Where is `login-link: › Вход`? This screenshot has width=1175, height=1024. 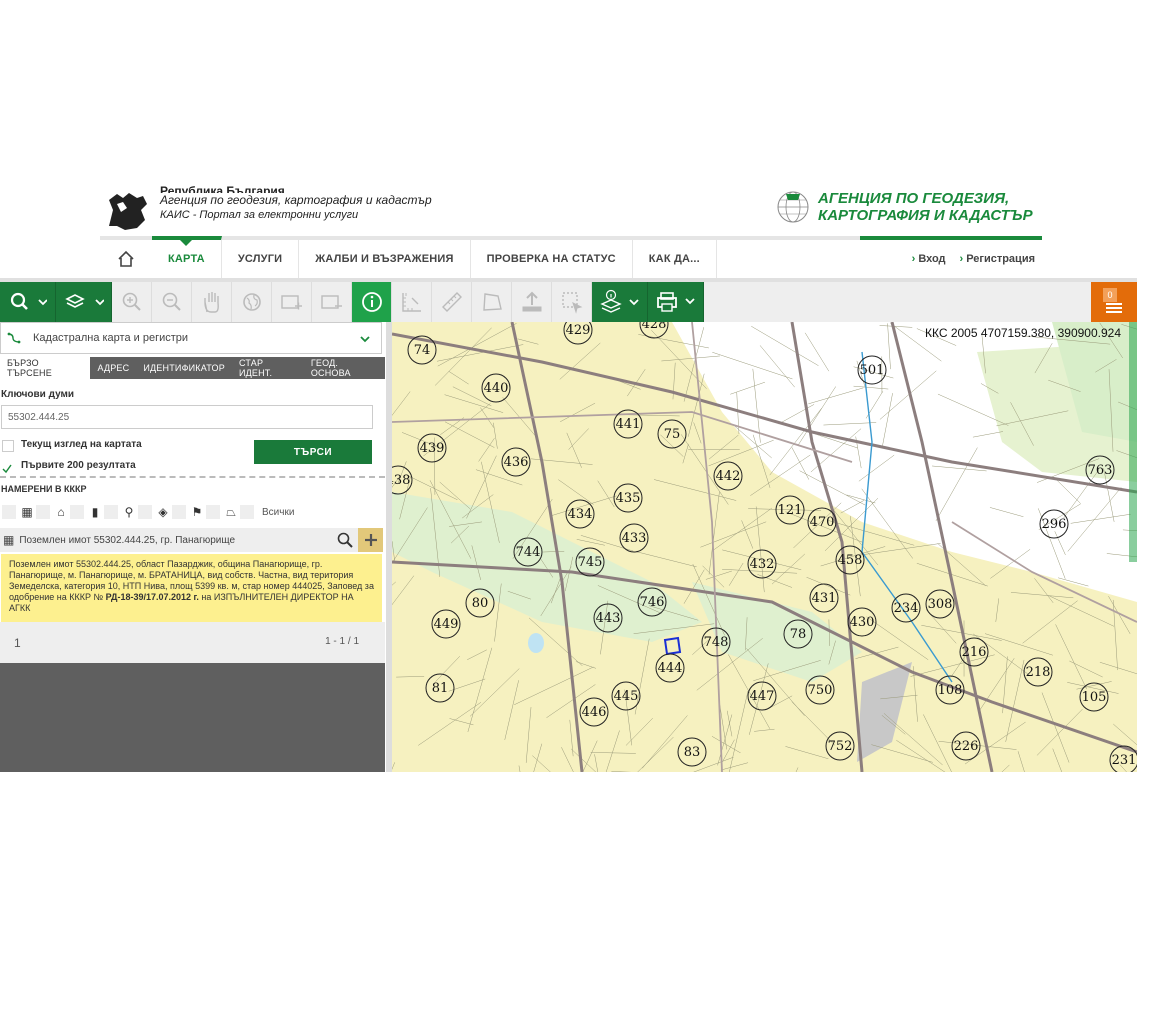
login-link: › Вход is located at coordinates (929, 259).